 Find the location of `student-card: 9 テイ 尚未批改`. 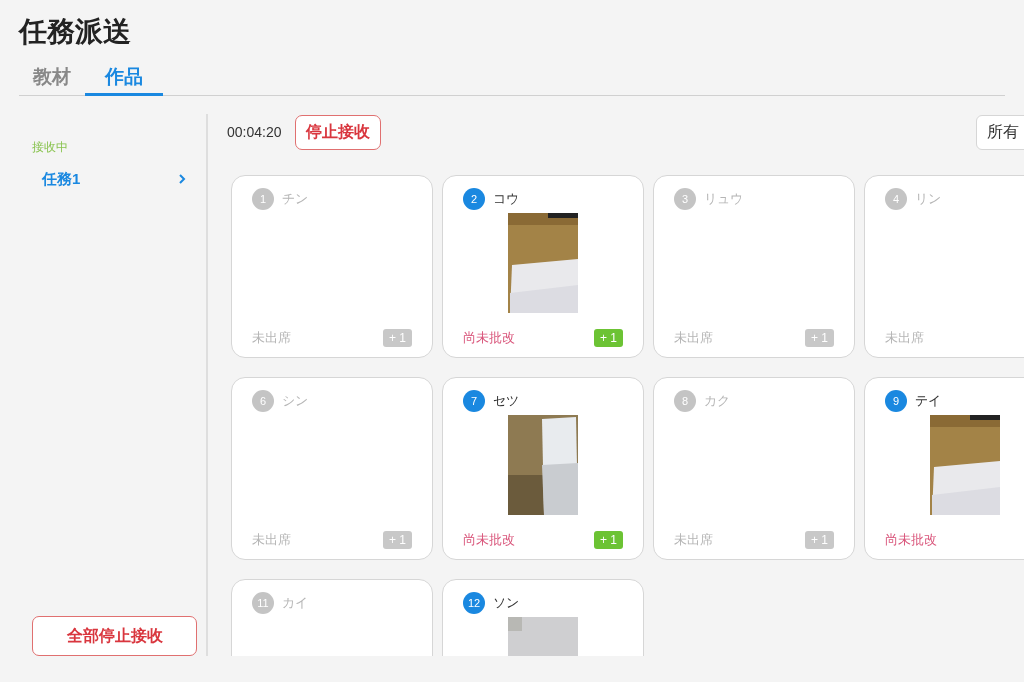

student-card: 9 テイ 尚未批改 is located at coordinates (944, 468).